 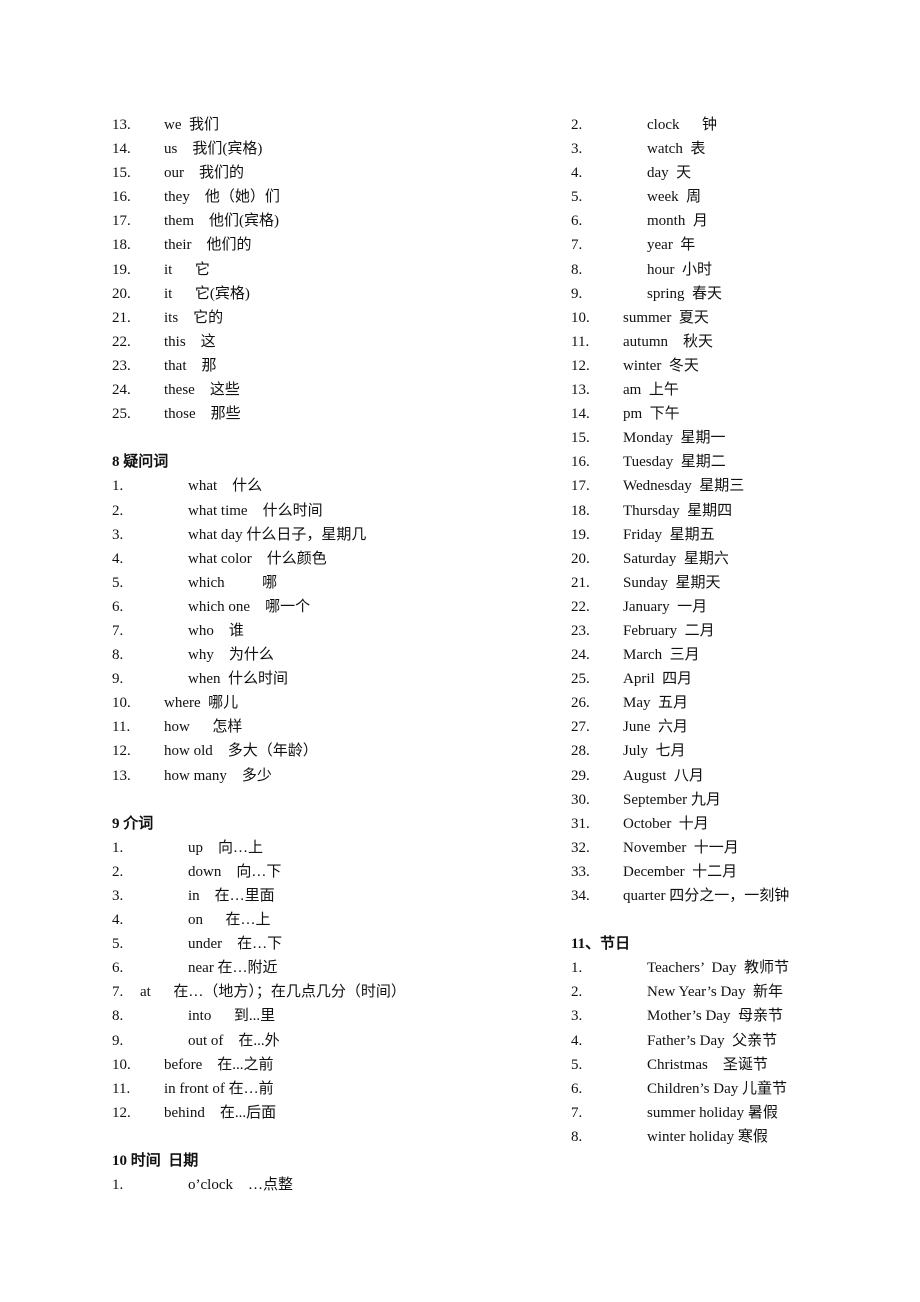 I want to click on item-text: week 周, so click(x=674, y=197).